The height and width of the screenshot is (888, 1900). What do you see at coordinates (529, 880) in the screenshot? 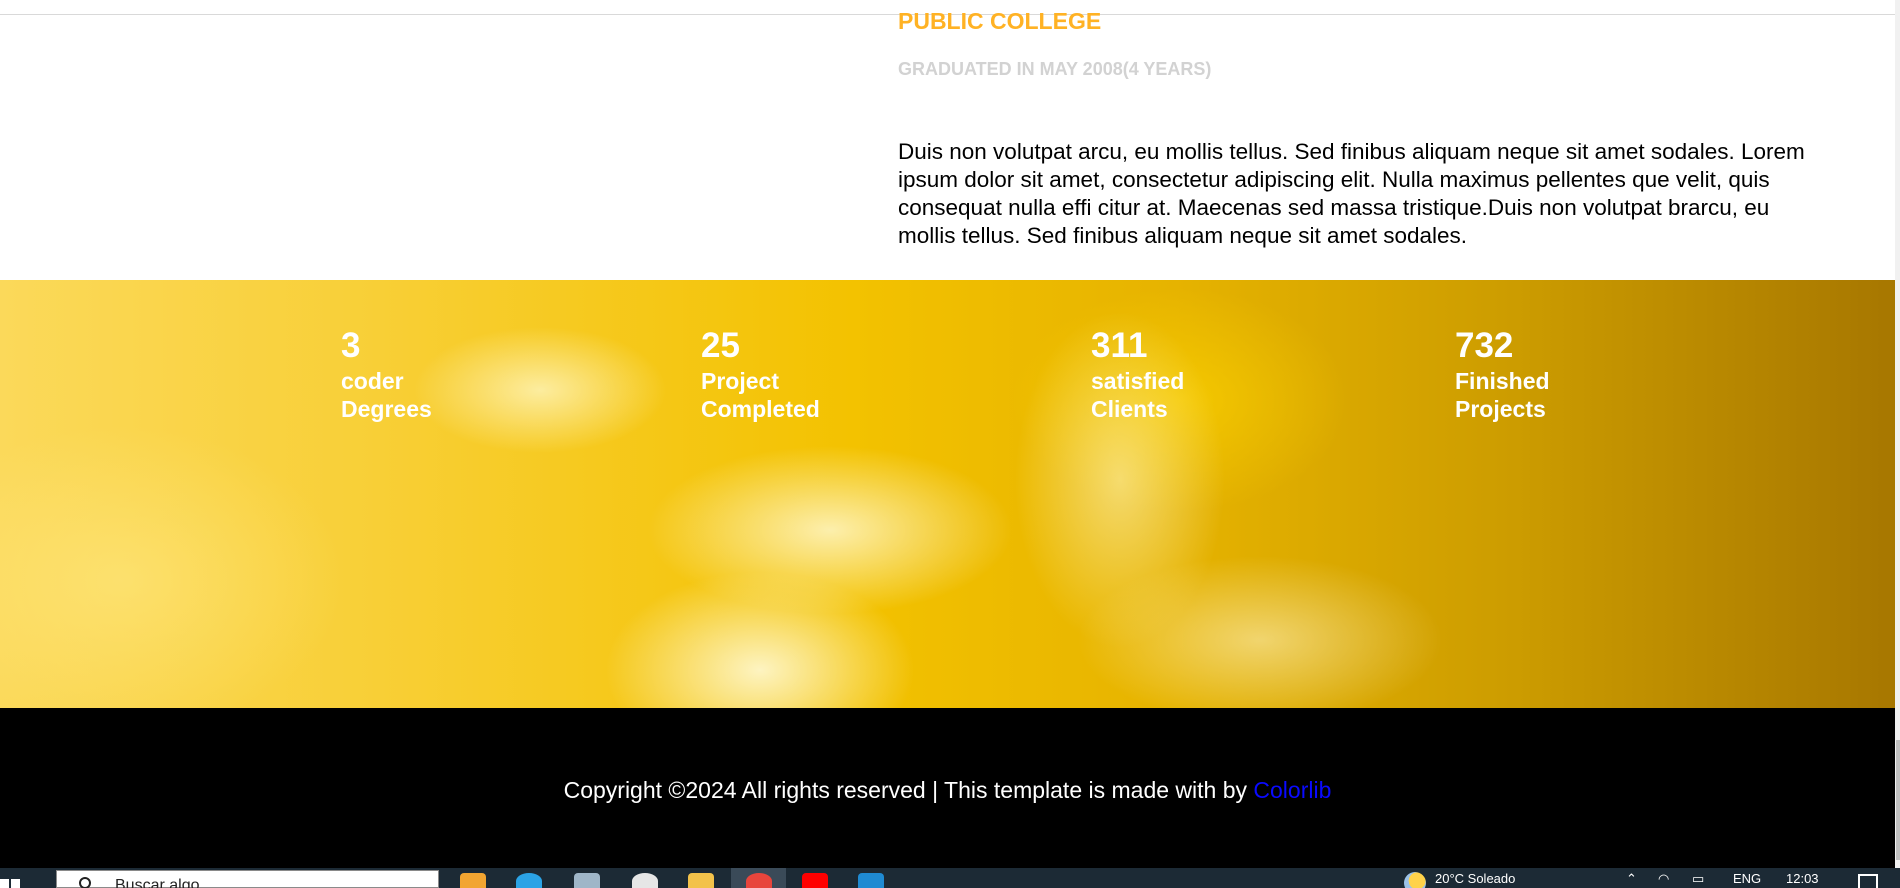
I see `edge-browser-icon` at bounding box center [529, 880].